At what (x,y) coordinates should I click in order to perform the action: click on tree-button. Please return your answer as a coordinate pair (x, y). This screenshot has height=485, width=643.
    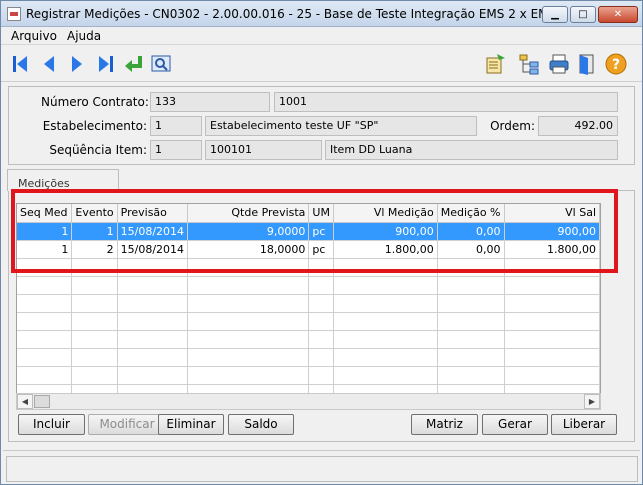
    Looking at the image, I should click on (529, 64).